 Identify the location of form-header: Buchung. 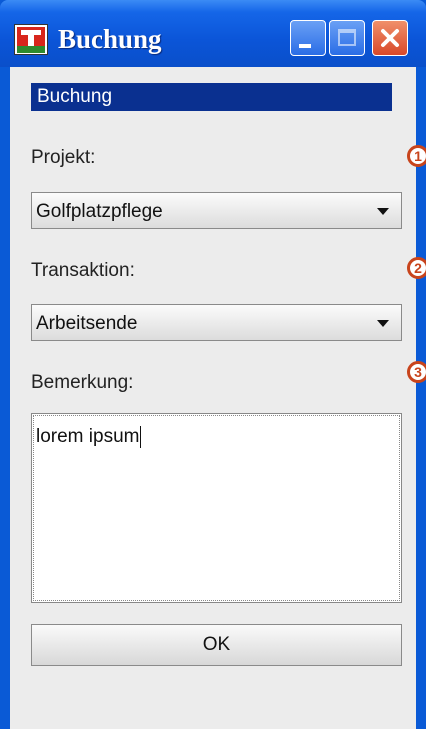
(211, 97).